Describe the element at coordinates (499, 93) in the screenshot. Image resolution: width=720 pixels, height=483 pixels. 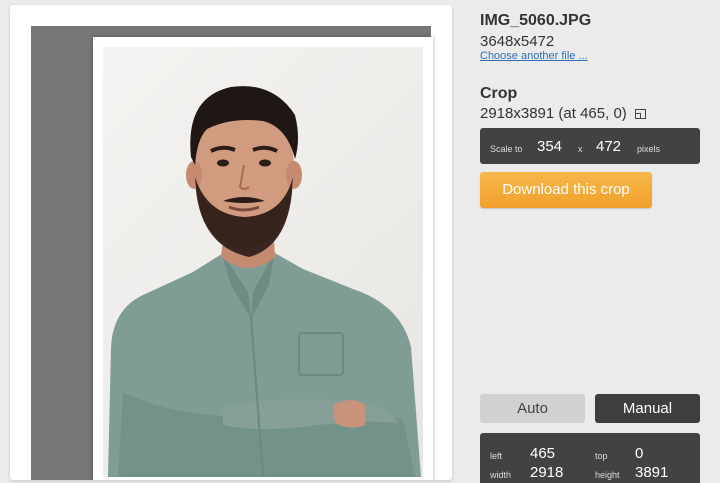
I see `crop-heading: Crop` at that location.